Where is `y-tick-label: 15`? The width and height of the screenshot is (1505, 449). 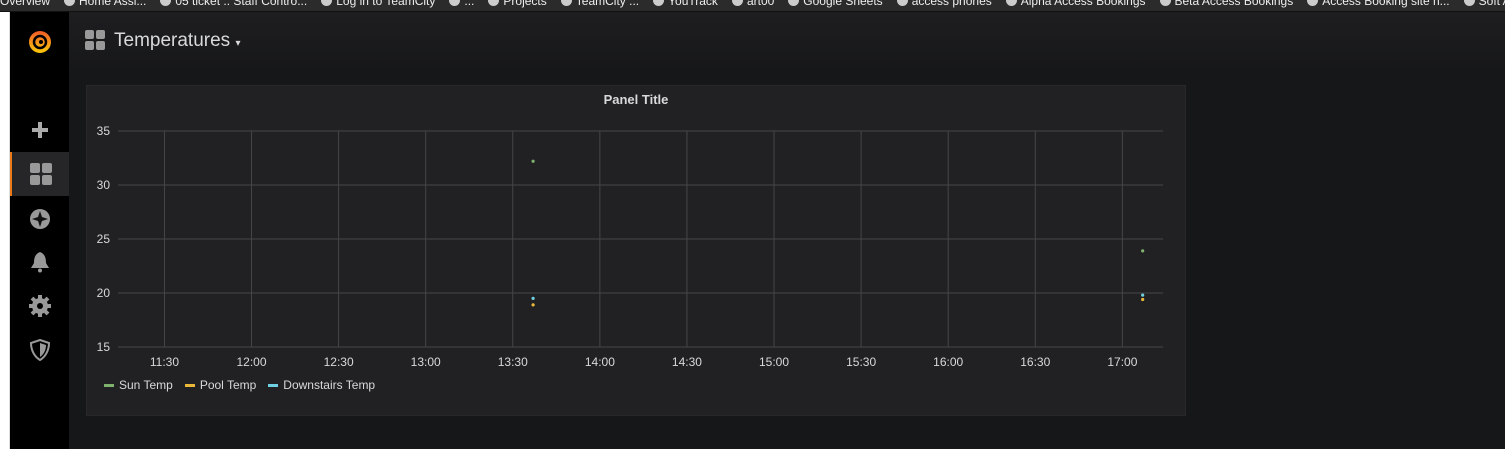
y-tick-label: 15 is located at coordinates (104, 347).